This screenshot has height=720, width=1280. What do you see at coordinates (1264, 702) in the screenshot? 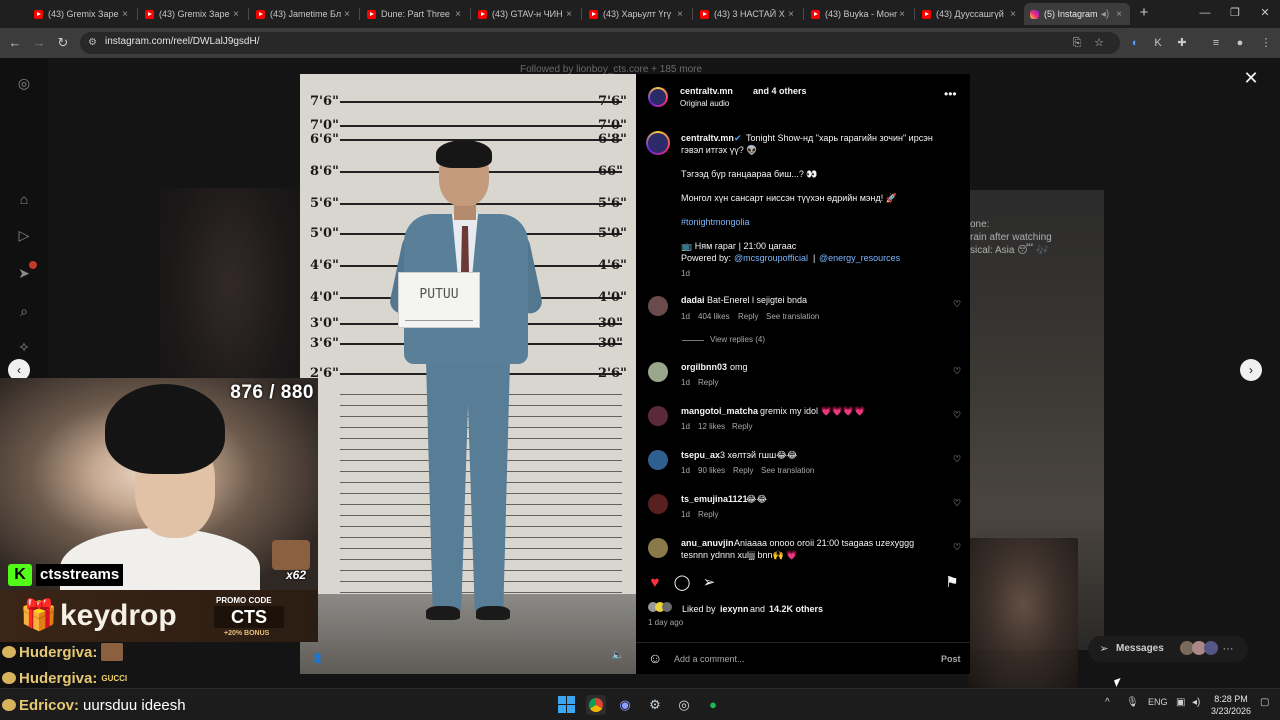
I see `notification-icon: ▢` at bounding box center [1264, 702].